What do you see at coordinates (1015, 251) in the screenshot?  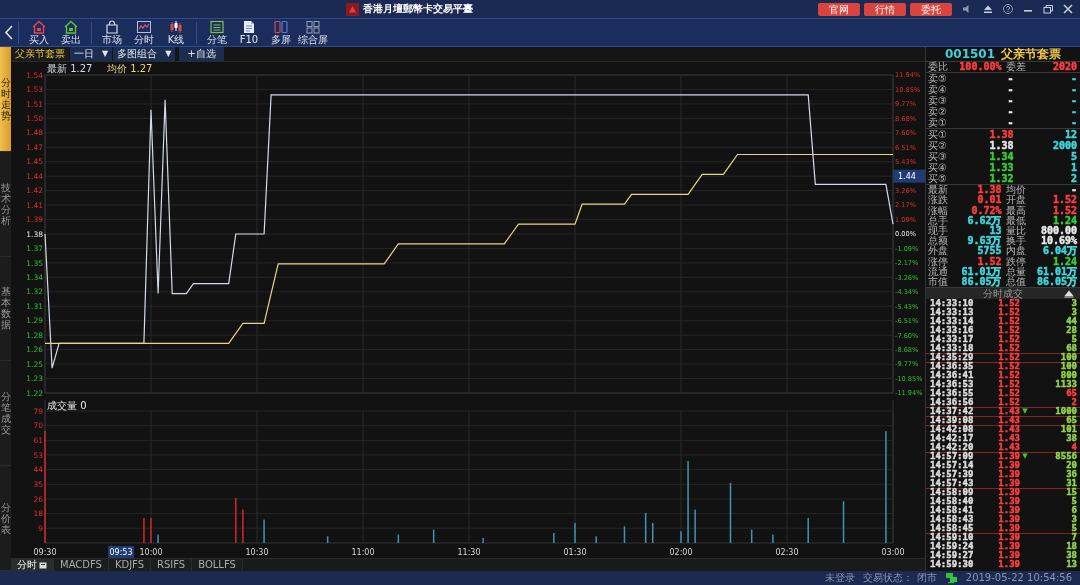 I see `field-label: 内盘` at bounding box center [1015, 251].